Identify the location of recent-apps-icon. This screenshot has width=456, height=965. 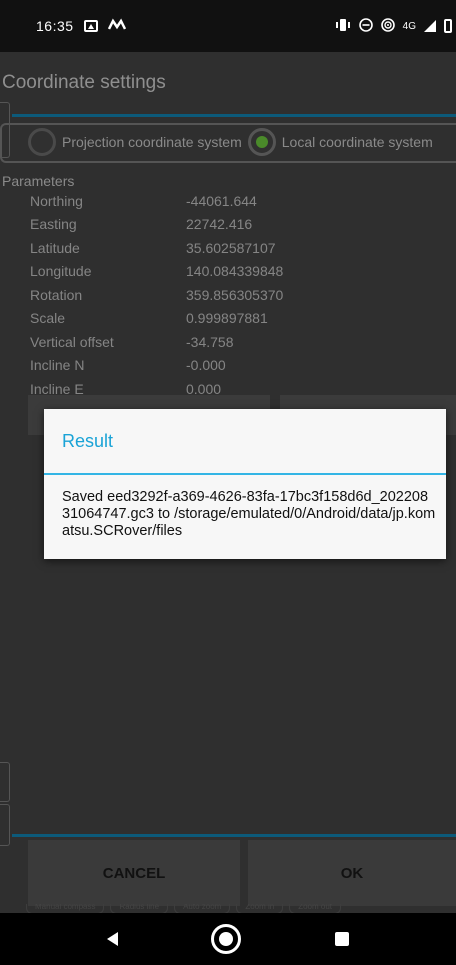
(342, 939).